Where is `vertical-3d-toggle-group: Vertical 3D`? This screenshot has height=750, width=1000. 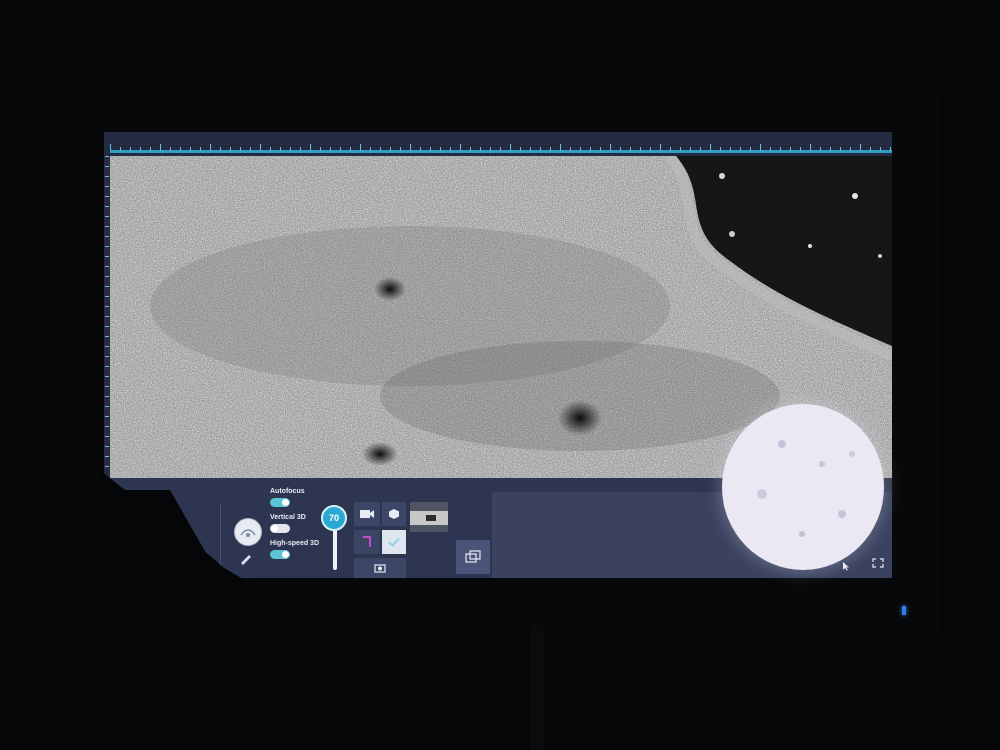 vertical-3d-toggle-group: Vertical 3D is located at coordinates (288, 523).